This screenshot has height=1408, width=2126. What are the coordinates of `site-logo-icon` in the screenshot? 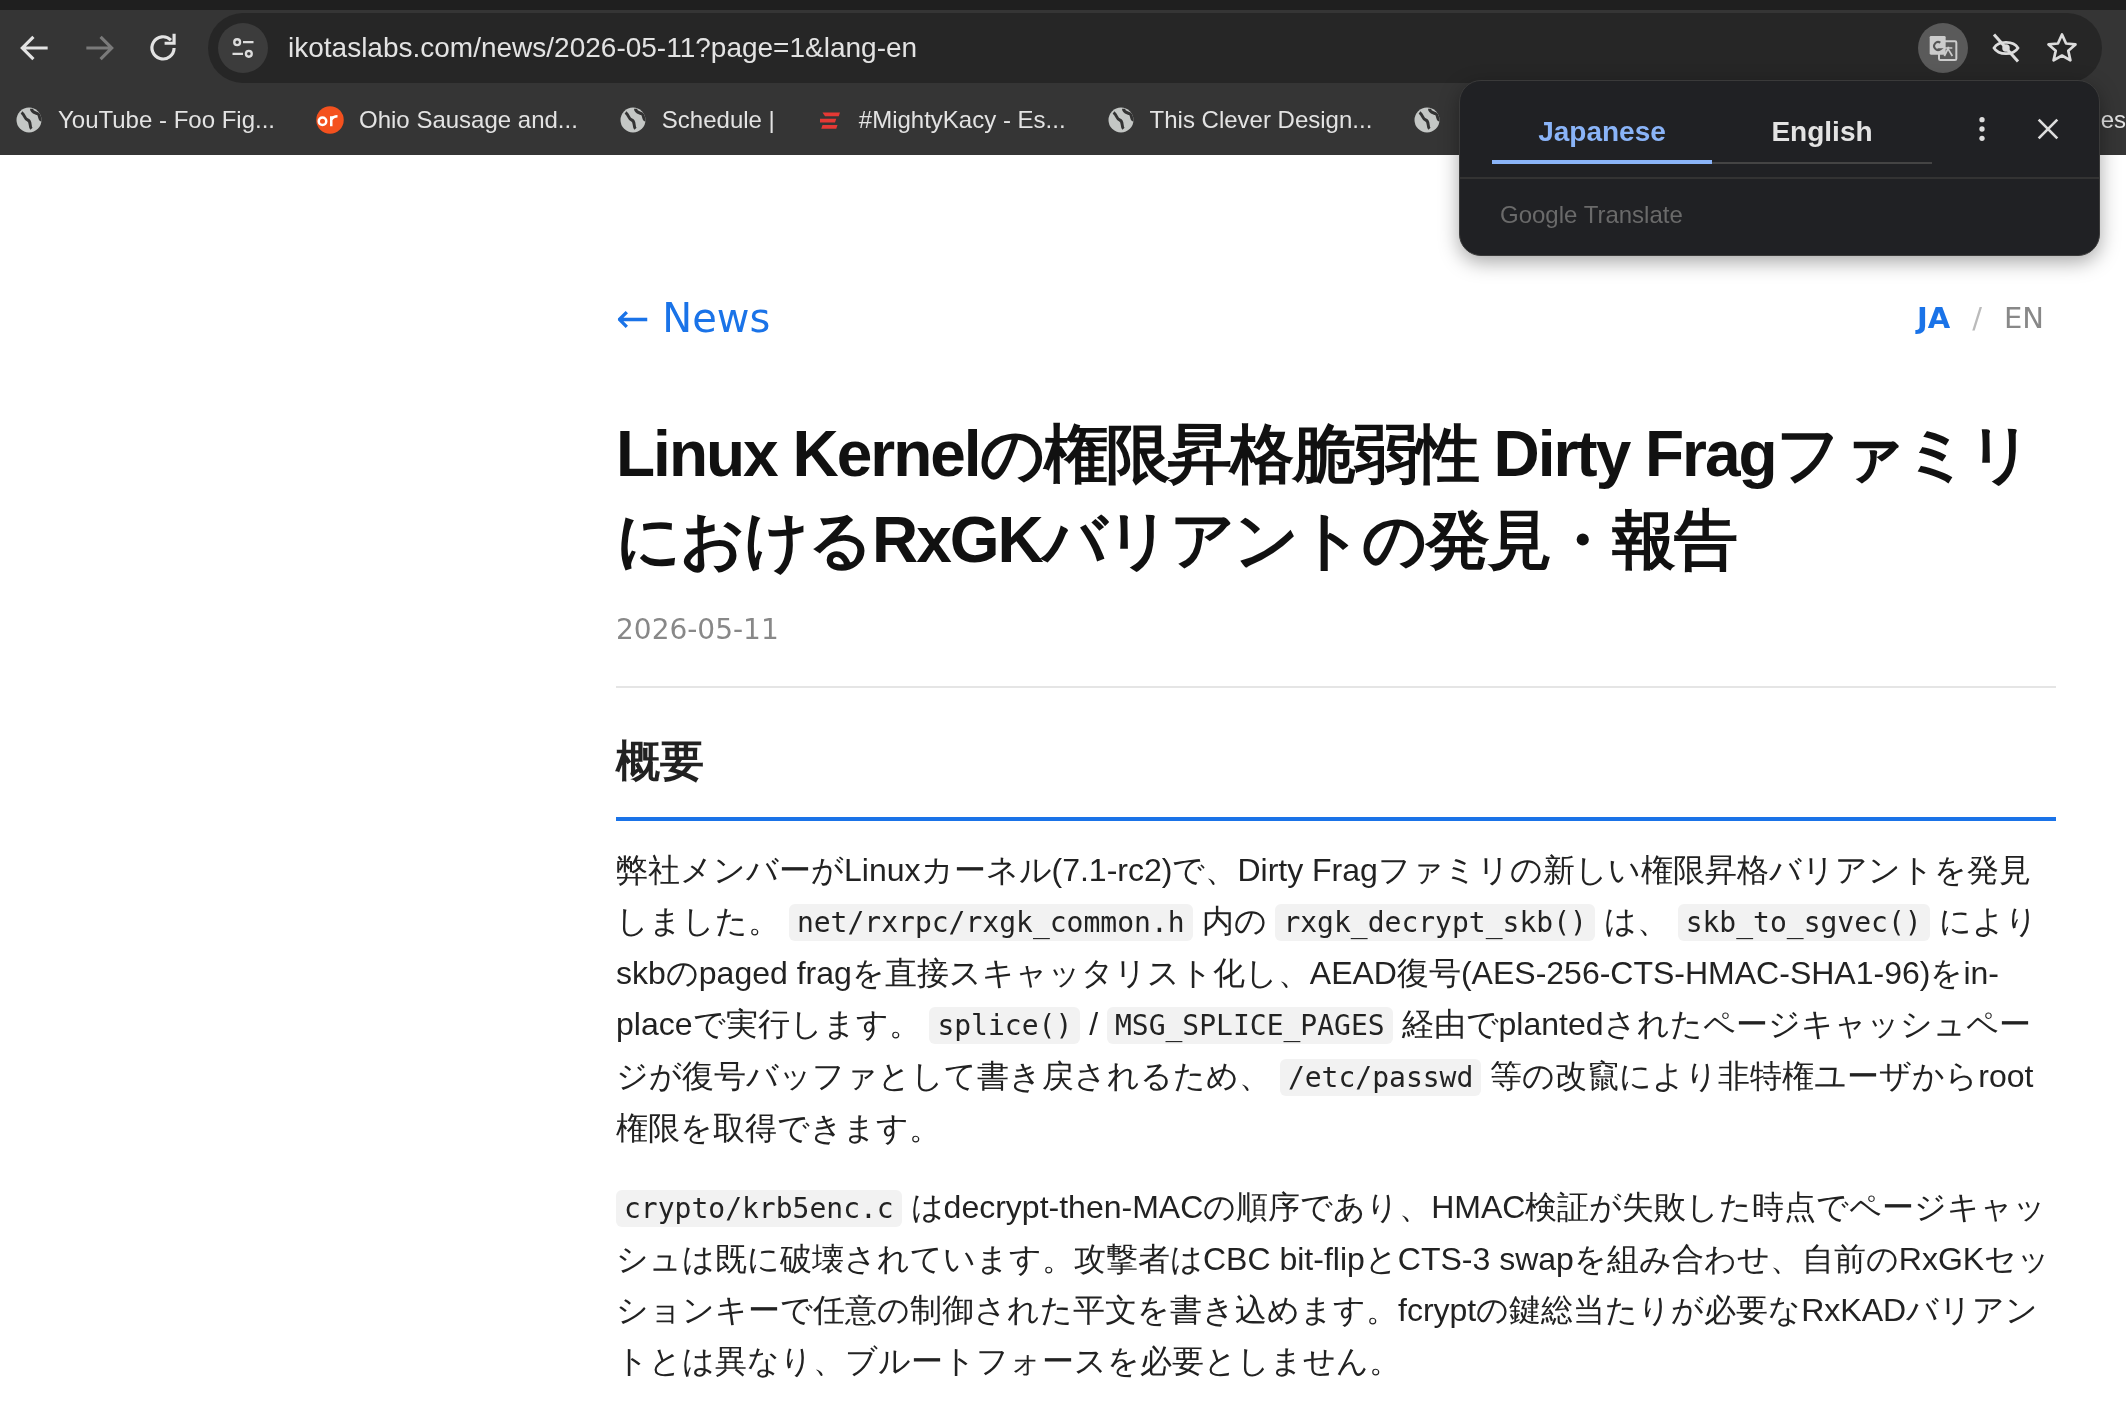 It's located at (330, 120).